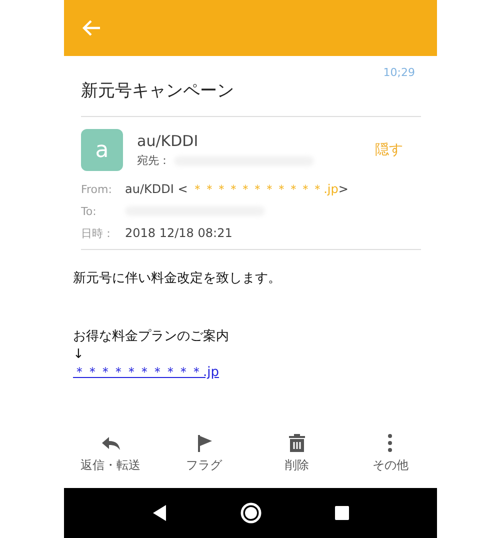 This screenshot has height=538, width=500. I want to click on detail-label: To:, so click(89, 211).